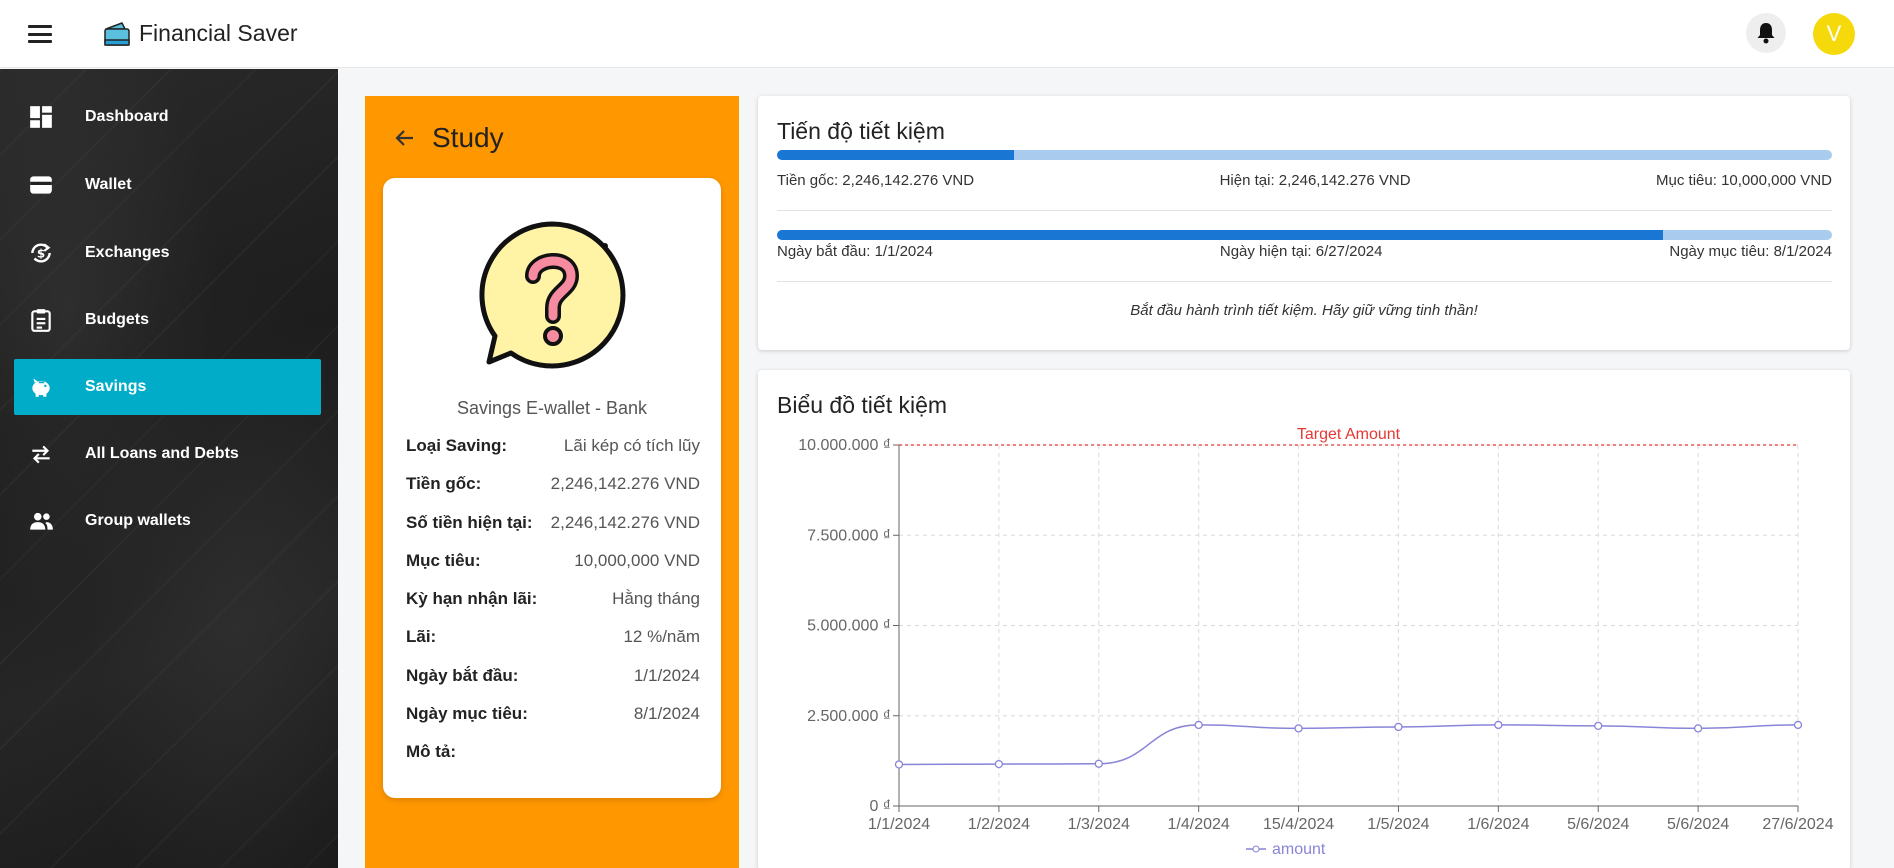 Image resolution: width=1894 pixels, height=868 pixels. Describe the element at coordinates (844, 445) in the screenshot. I see `y-tick-label: 10.000.000 ₫` at that location.